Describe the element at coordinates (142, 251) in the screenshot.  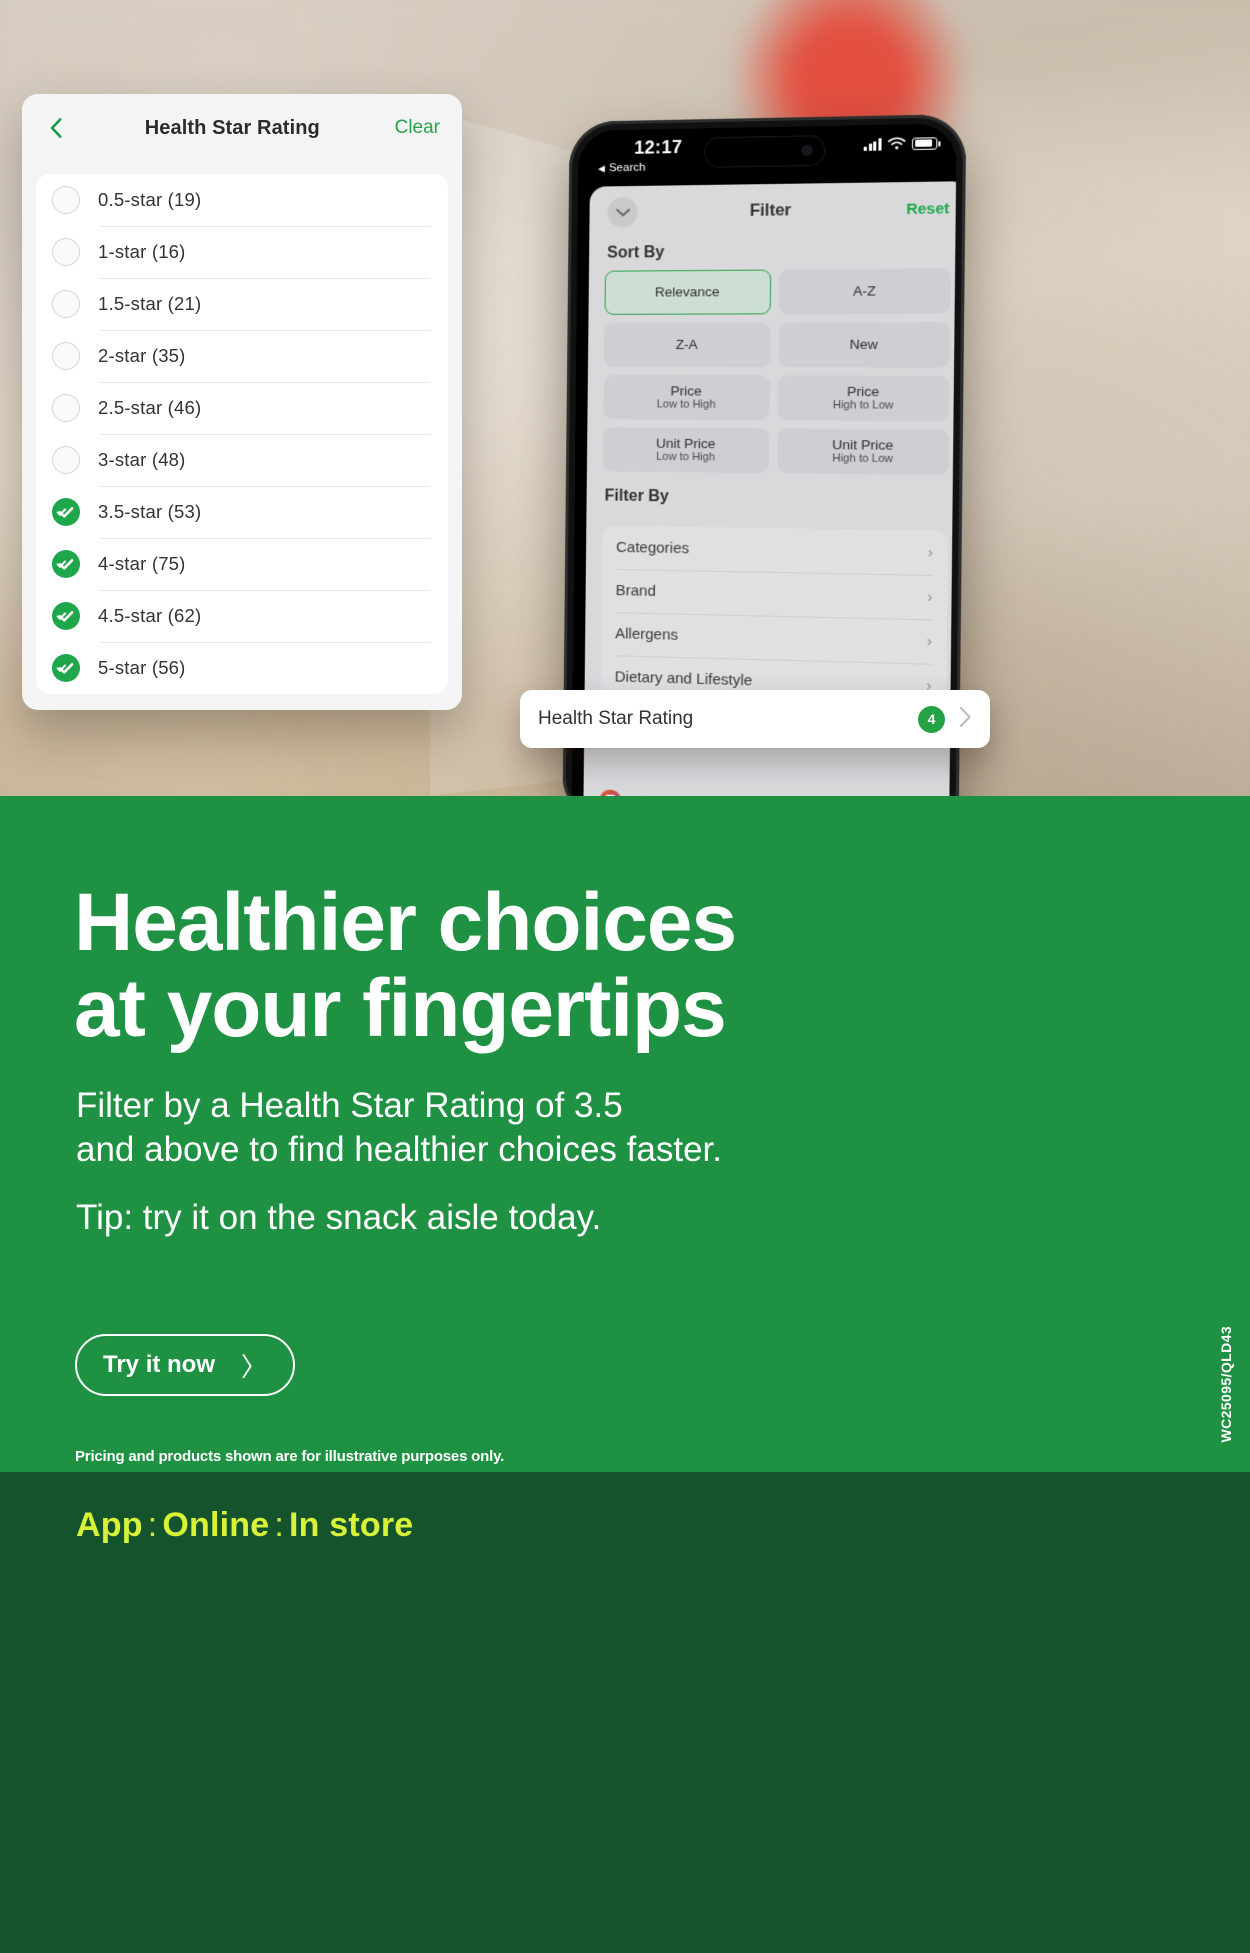
I see `star-rating-option-label: 1-star (16)` at that location.